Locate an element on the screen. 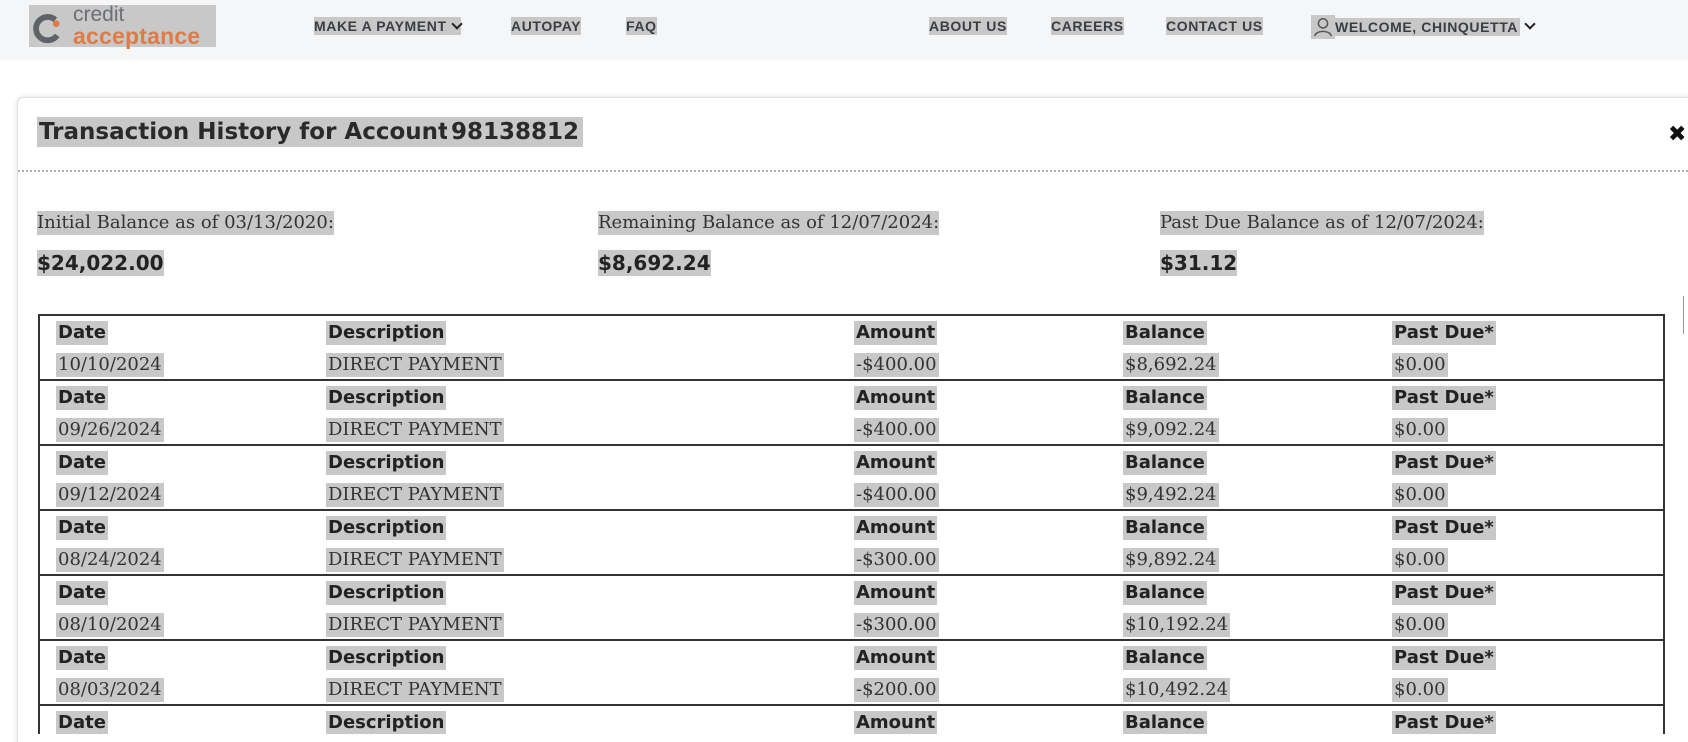 The height and width of the screenshot is (742, 1688). cell-amount: -$200.00 is located at coordinates (896, 690).